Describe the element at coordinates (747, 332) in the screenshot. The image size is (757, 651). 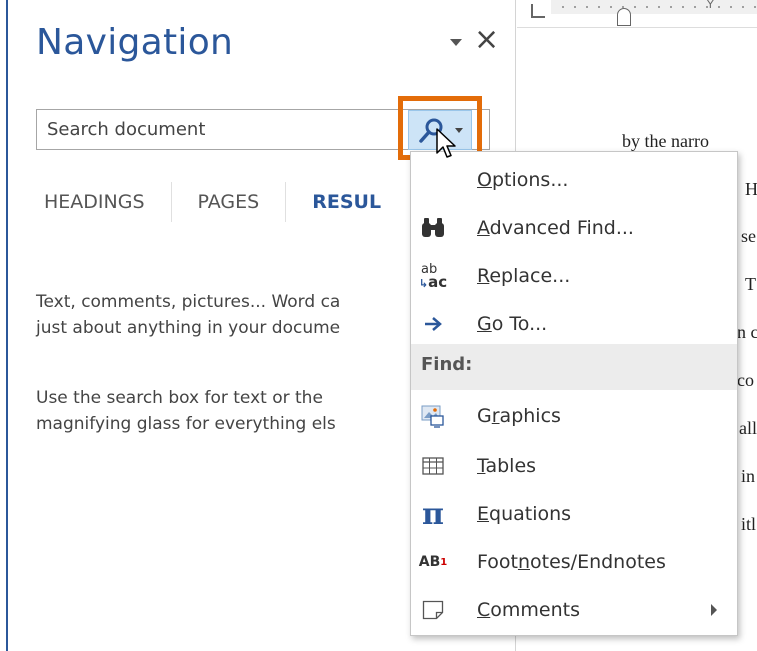
I see `document-line: n c` at that location.